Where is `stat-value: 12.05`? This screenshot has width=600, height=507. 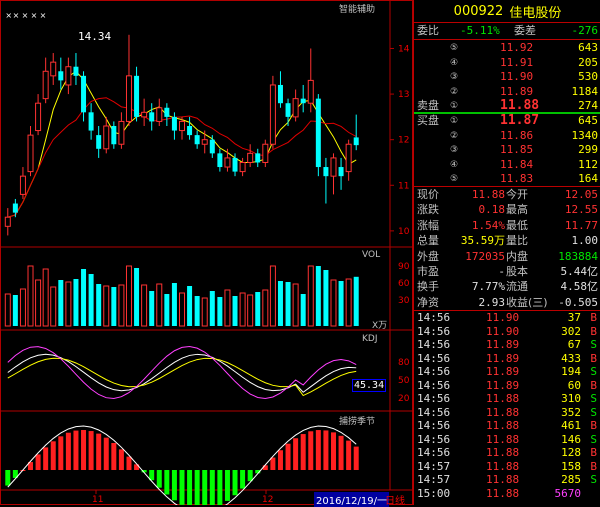
stat-value: 12.05 is located at coordinates (581, 194).